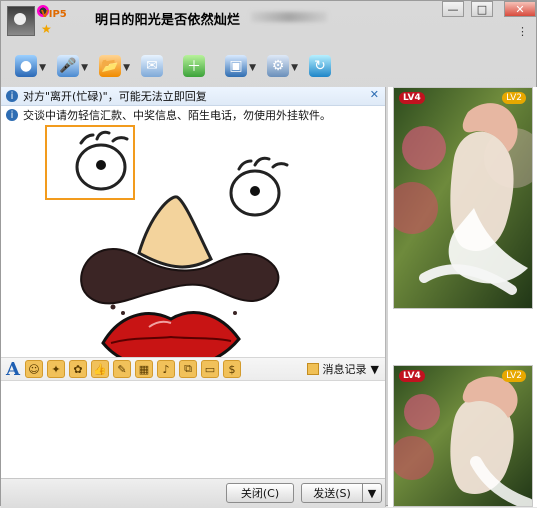 The width and height of the screenshot is (537, 508). Describe the element at coordinates (175, 232) in the screenshot. I see `nose` at that location.